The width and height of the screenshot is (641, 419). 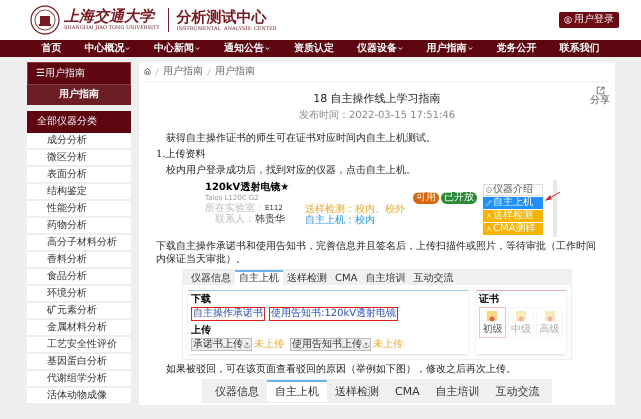 What do you see at coordinates (235, 219) in the screenshot?
I see `contact-label: 联系人：` at bounding box center [235, 219].